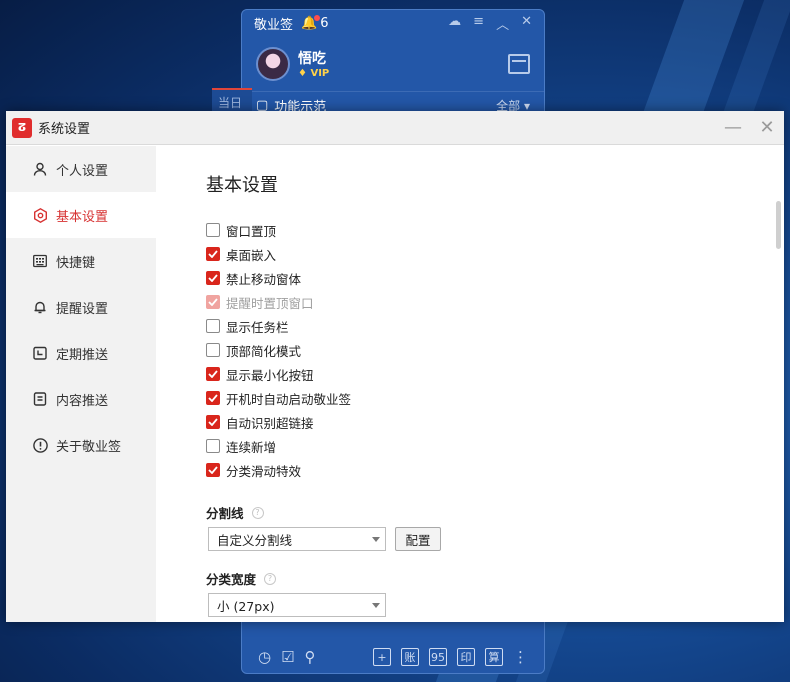  What do you see at coordinates (40, 215) in the screenshot?
I see `target-icon` at bounding box center [40, 215].